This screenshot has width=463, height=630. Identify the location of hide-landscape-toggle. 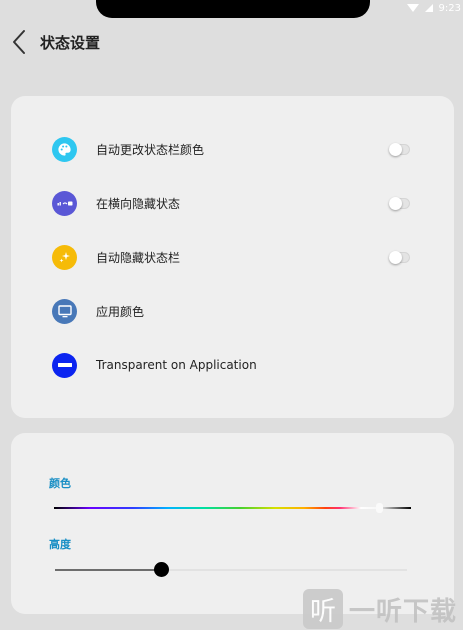
(399, 203).